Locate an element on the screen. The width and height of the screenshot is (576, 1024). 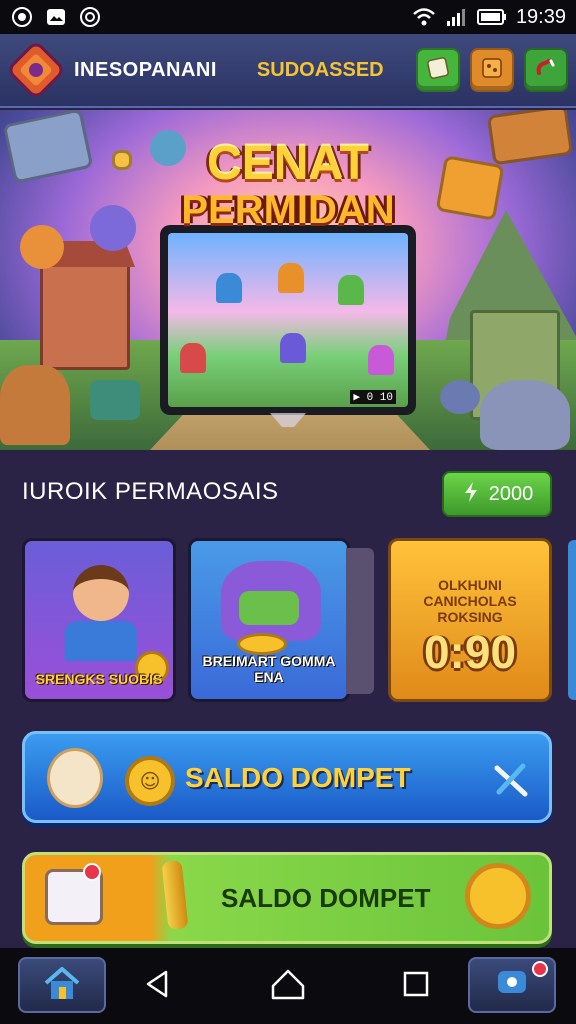
signal-icon is located at coordinates (456, 17).